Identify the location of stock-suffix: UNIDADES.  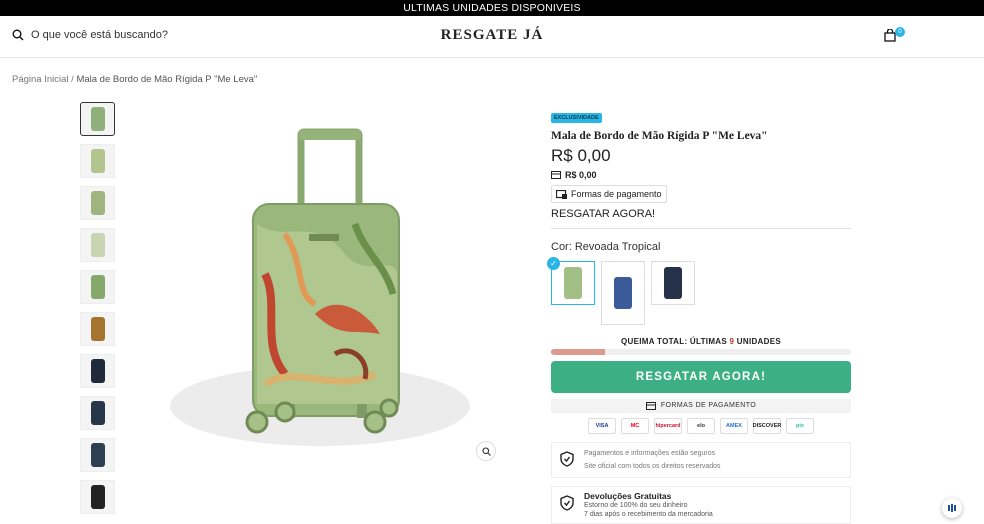
(757, 341).